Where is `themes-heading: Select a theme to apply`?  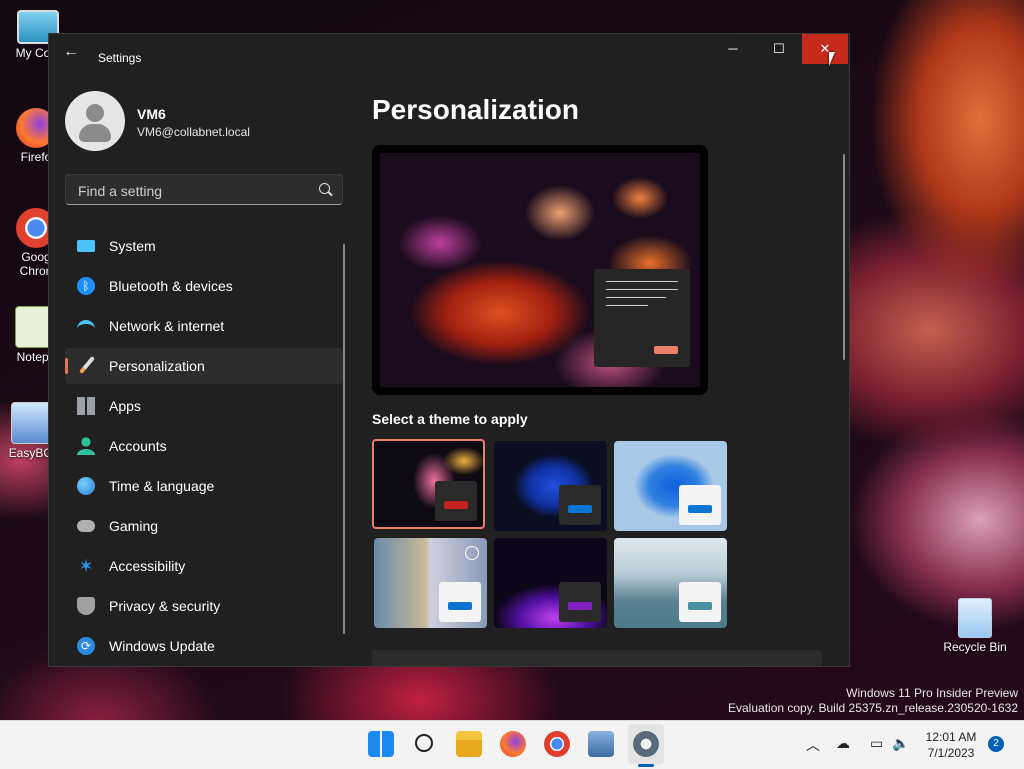 themes-heading: Select a theme to apply is located at coordinates (450, 419).